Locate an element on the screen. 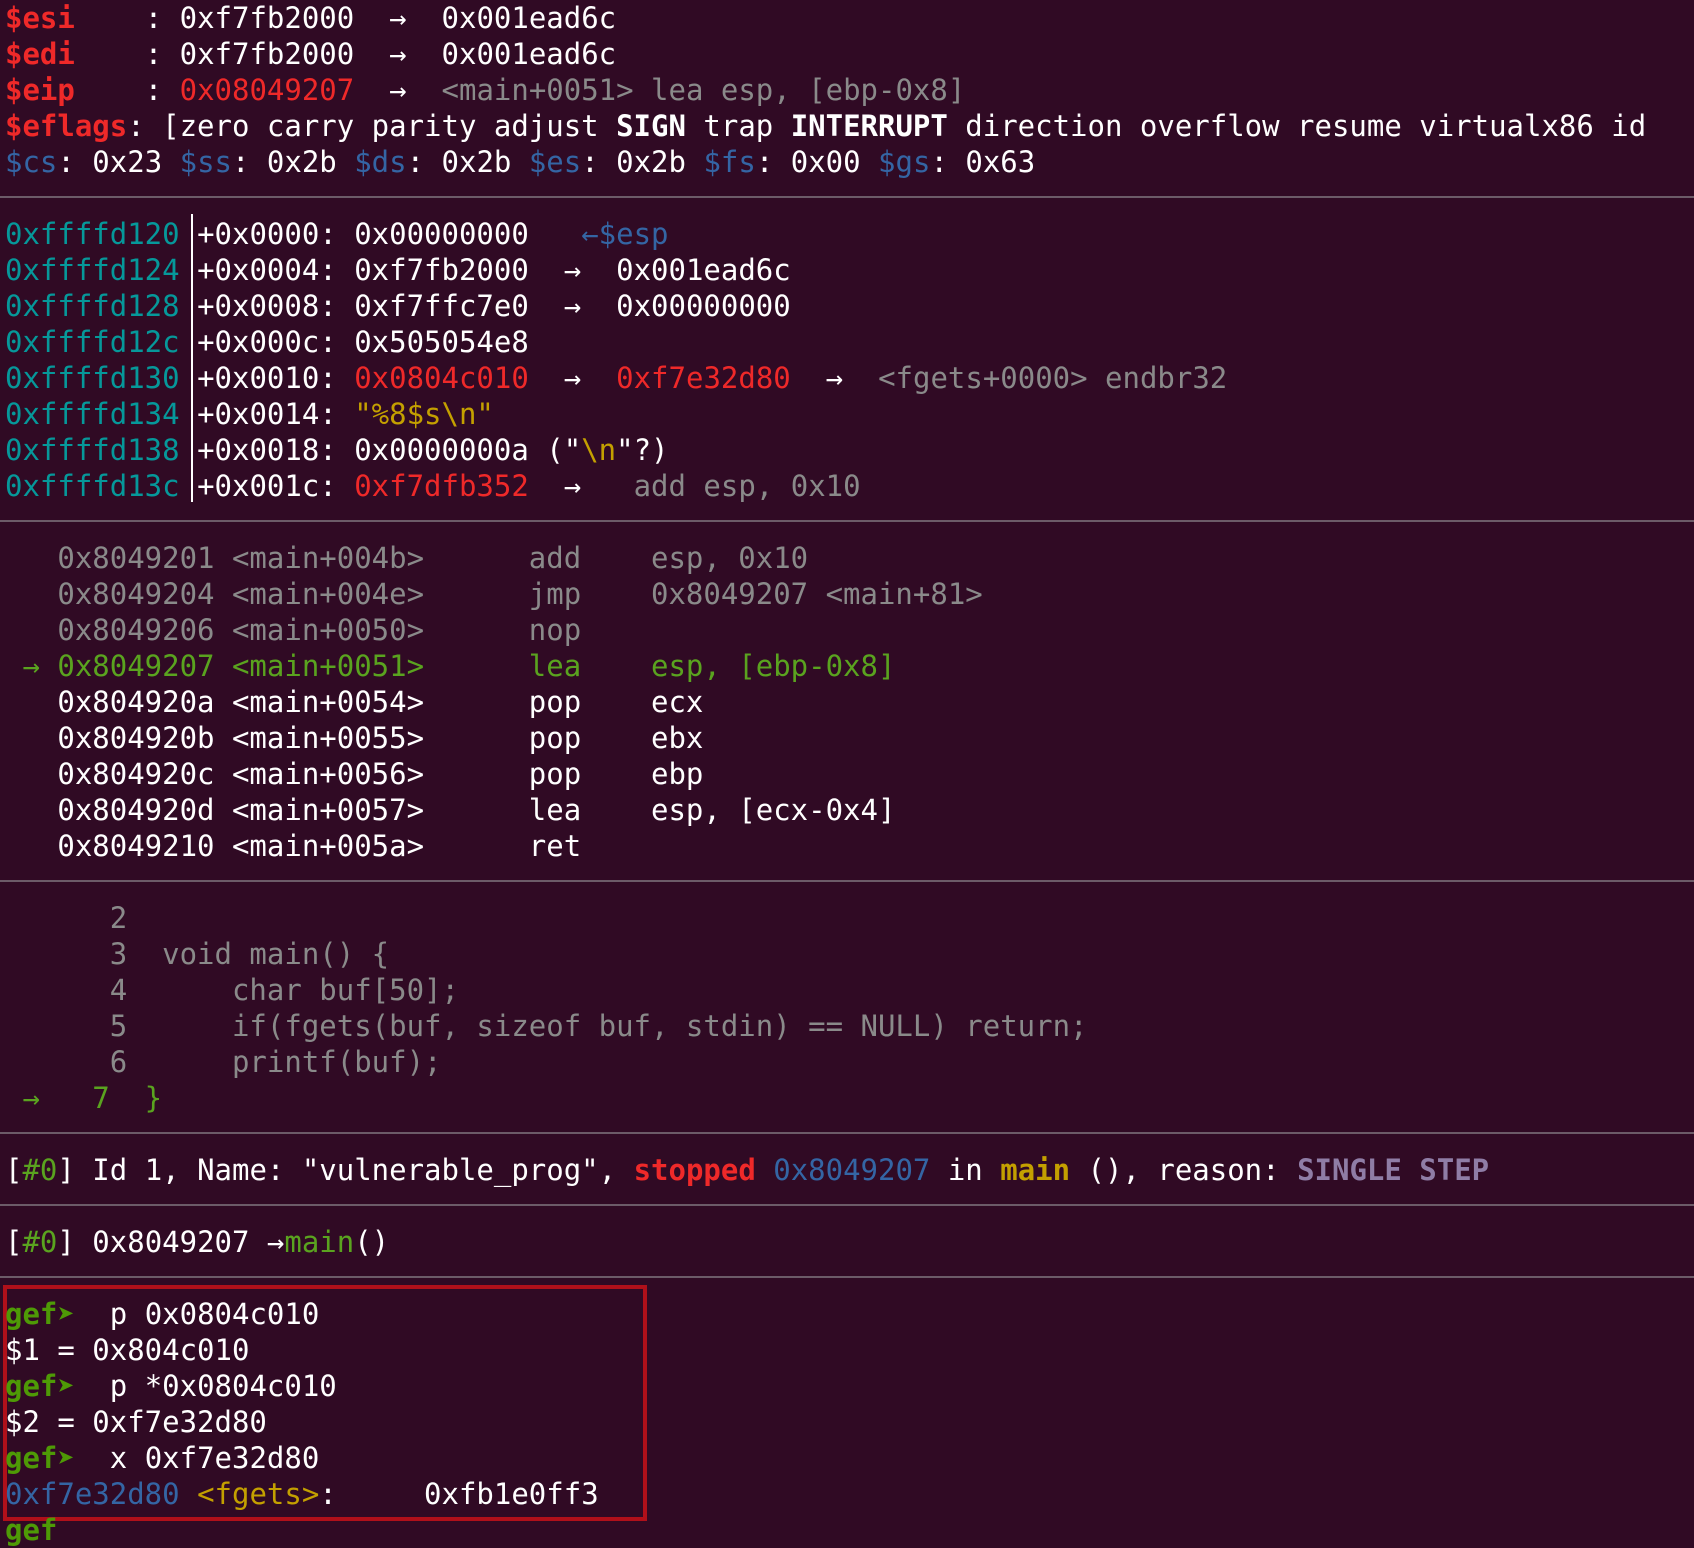  stack-address: 0xffffd128 is located at coordinates (92, 306).